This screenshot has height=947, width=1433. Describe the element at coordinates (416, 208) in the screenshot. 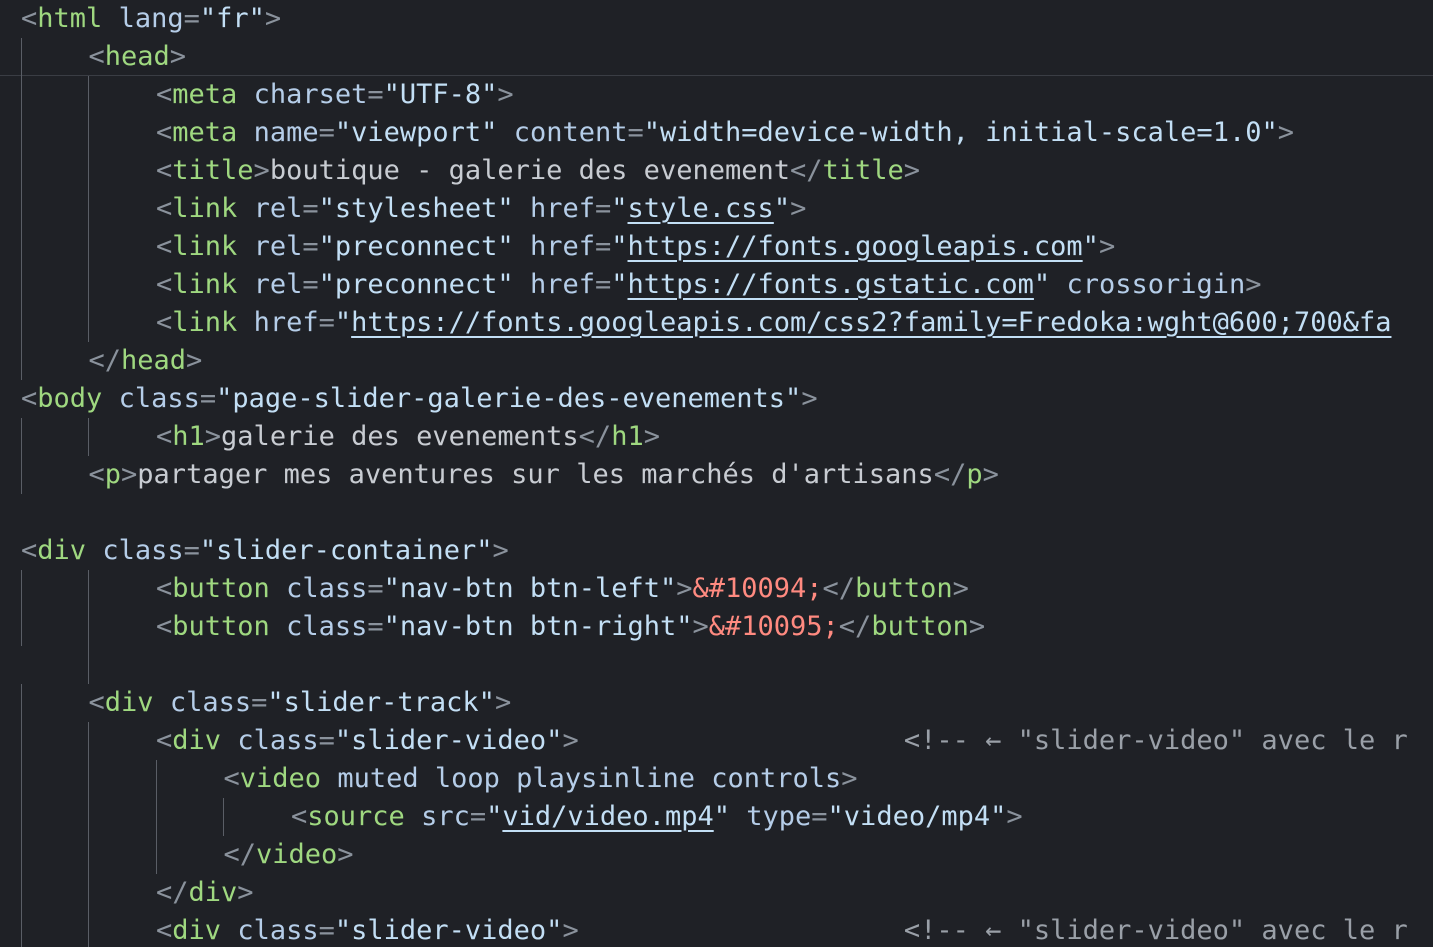

I see `code-token-string: "stylesheet"` at that location.